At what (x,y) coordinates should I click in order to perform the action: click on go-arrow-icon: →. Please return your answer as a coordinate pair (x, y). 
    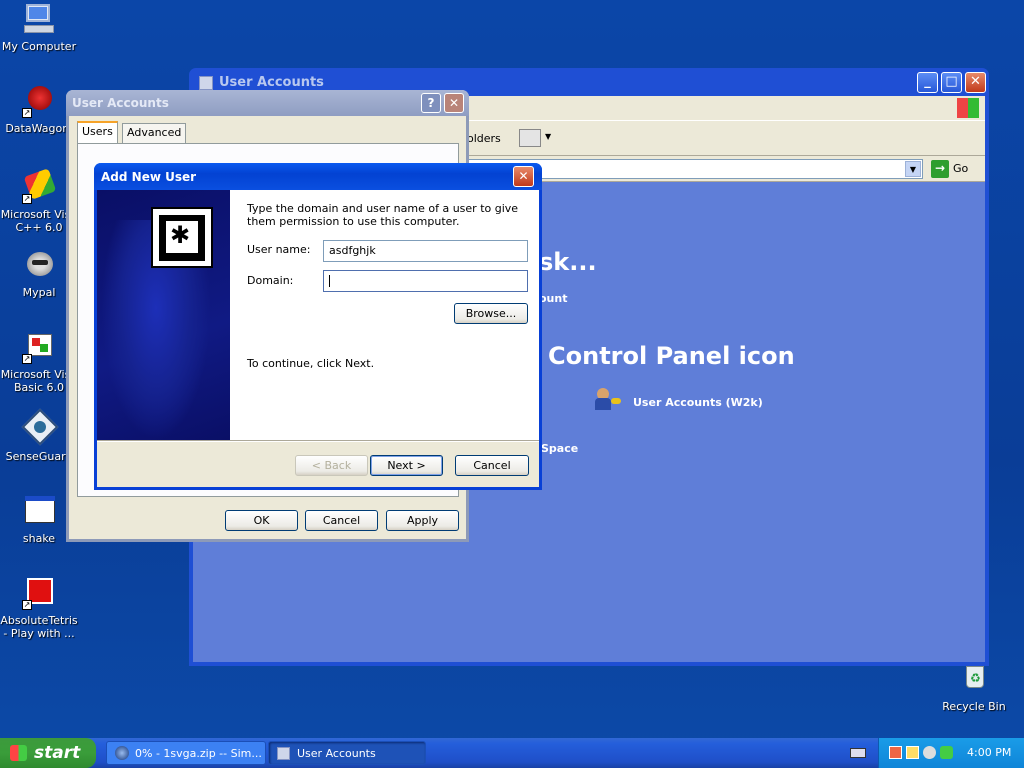
    Looking at the image, I should click on (940, 169).